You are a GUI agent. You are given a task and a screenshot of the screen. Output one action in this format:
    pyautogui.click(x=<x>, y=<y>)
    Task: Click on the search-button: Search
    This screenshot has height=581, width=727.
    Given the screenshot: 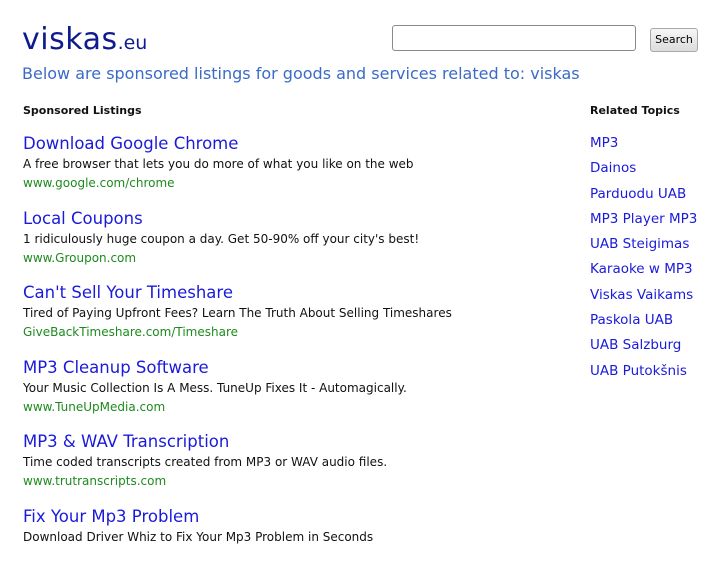 What is the action you would take?
    pyautogui.click(x=674, y=40)
    